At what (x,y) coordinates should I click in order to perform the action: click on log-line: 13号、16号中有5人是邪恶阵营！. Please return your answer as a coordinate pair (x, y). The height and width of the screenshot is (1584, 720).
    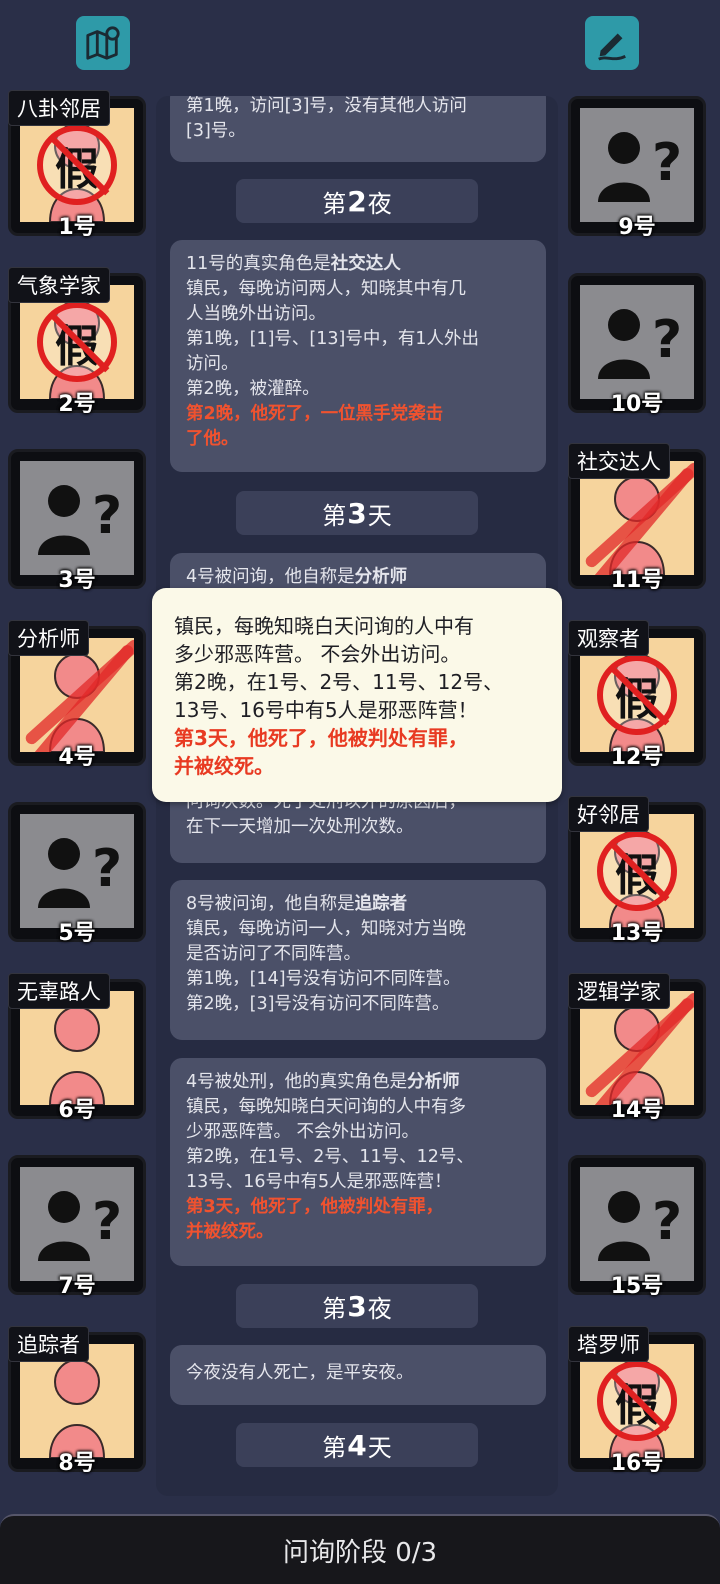
    Looking at the image, I should click on (319, 1182).